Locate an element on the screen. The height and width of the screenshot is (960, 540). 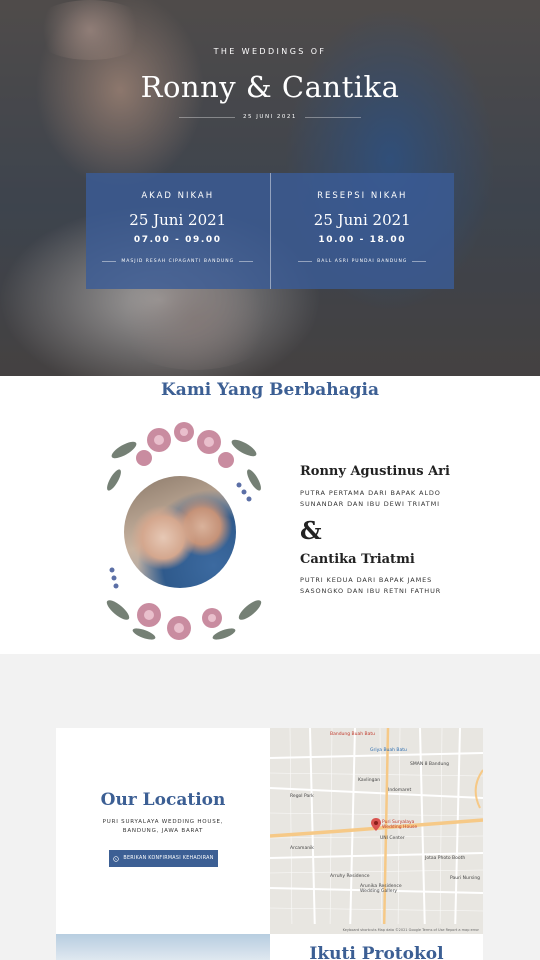
couple-title: Ronny & Cantika is located at coordinates (270, 87).